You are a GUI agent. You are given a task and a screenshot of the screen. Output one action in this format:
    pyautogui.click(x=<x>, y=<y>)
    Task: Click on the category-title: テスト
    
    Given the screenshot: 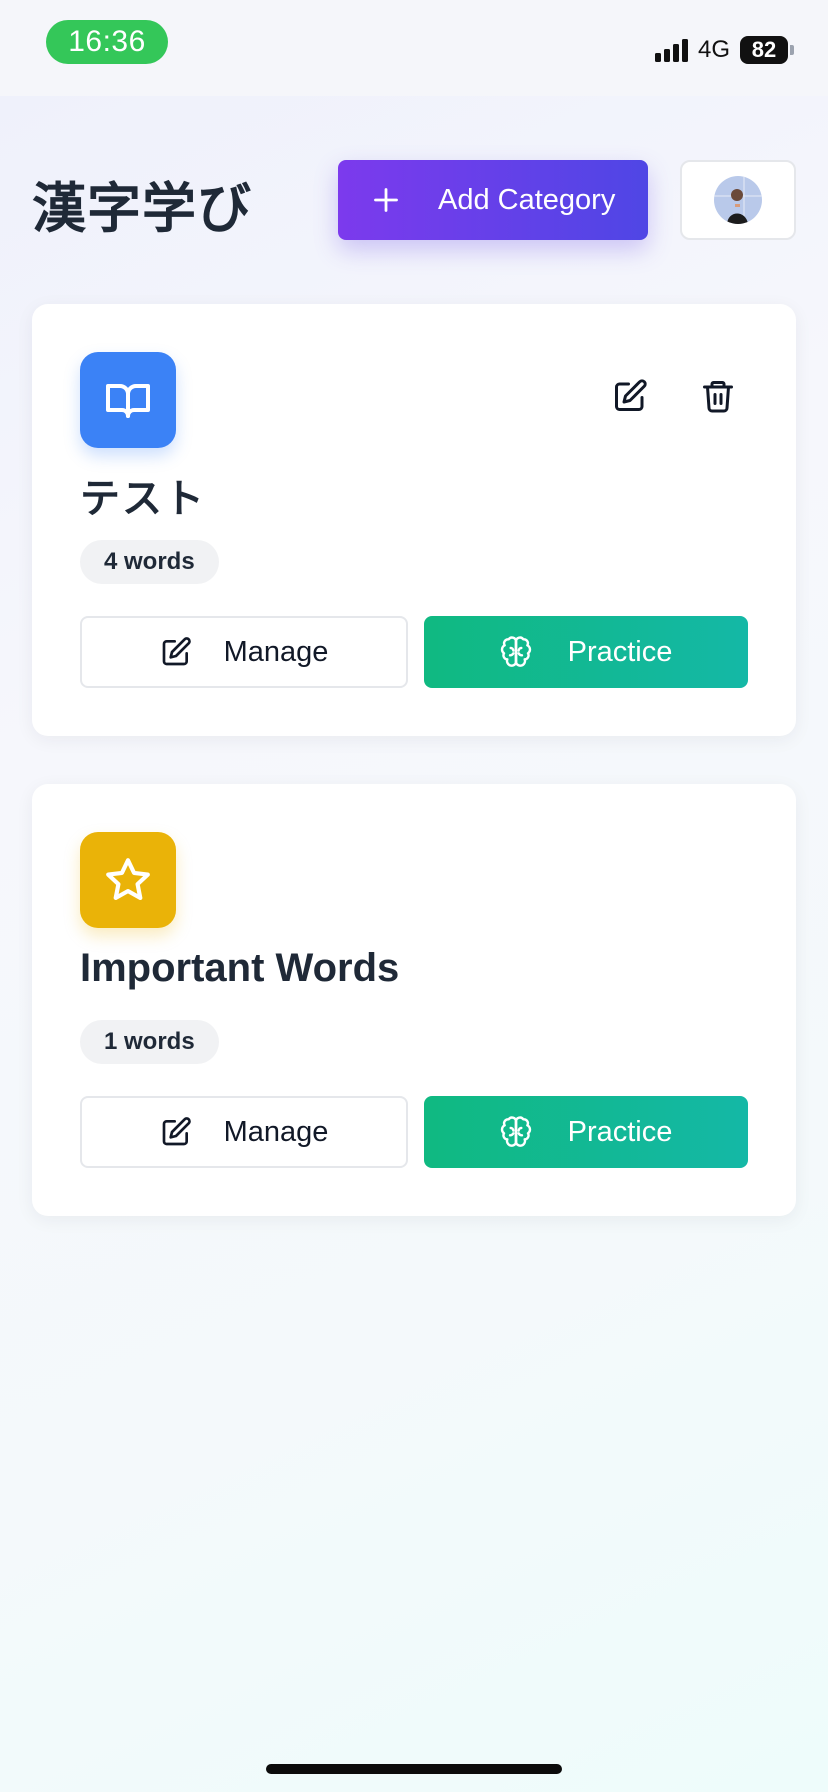 What is the action you would take?
    pyautogui.click(x=143, y=499)
    